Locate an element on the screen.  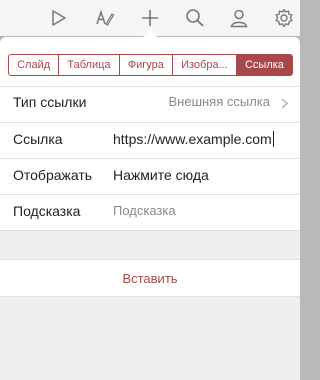
user-icon is located at coordinates (239, 18).